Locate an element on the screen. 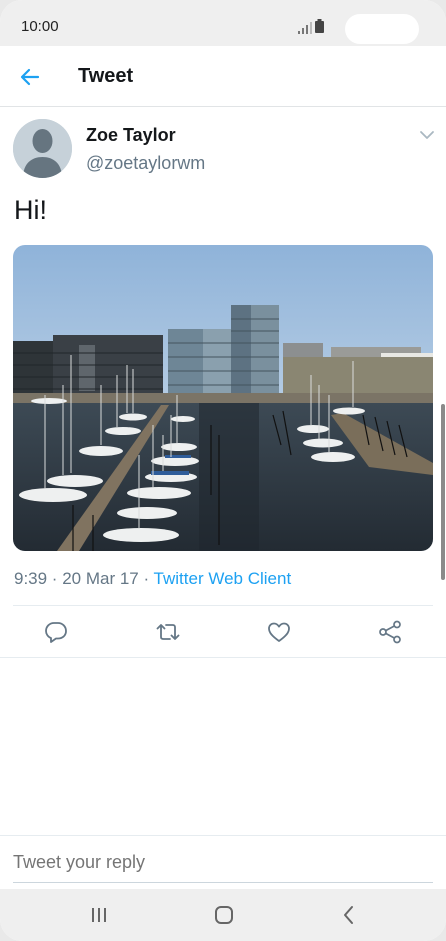 The width and height of the screenshot is (446, 941). camera-cutout is located at coordinates (382, 29).